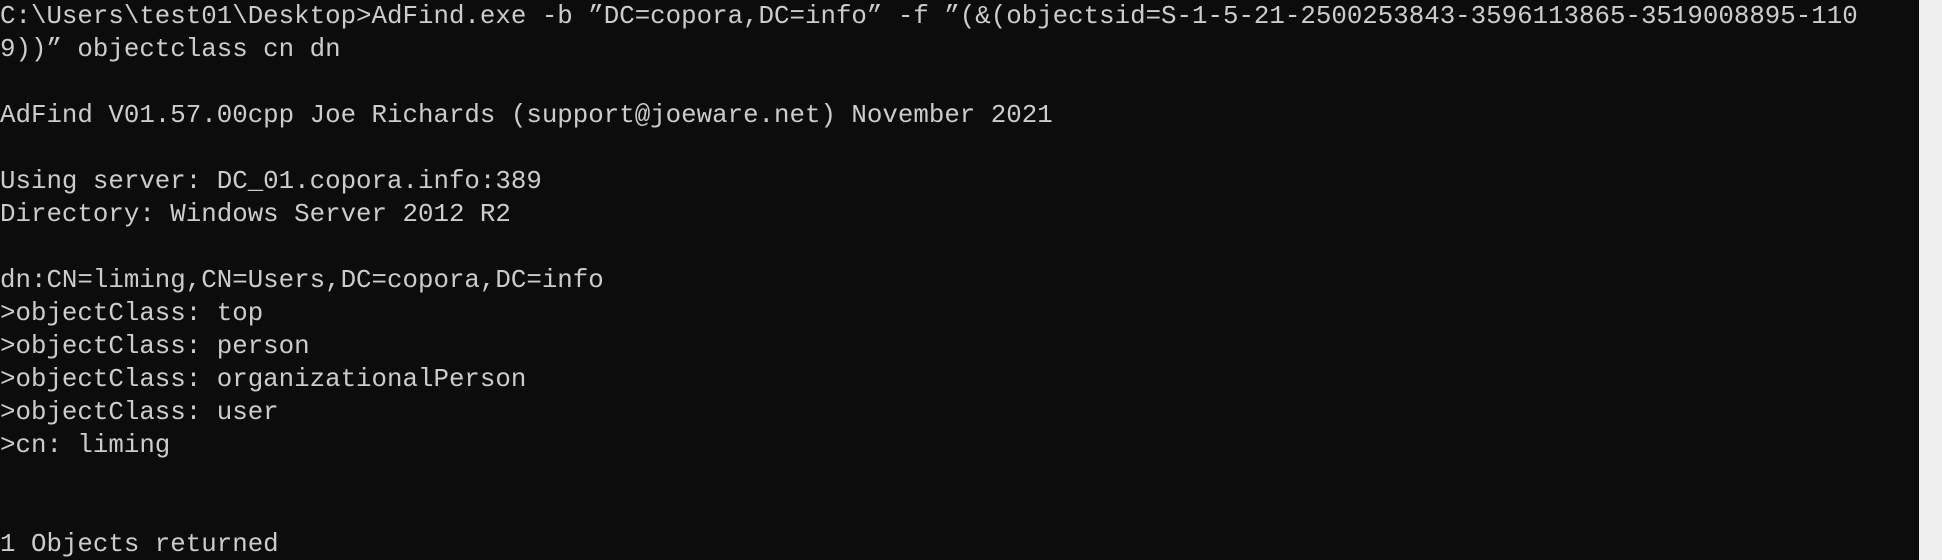  What do you see at coordinates (1930, 280) in the screenshot?
I see `vertical-scrollbar` at bounding box center [1930, 280].